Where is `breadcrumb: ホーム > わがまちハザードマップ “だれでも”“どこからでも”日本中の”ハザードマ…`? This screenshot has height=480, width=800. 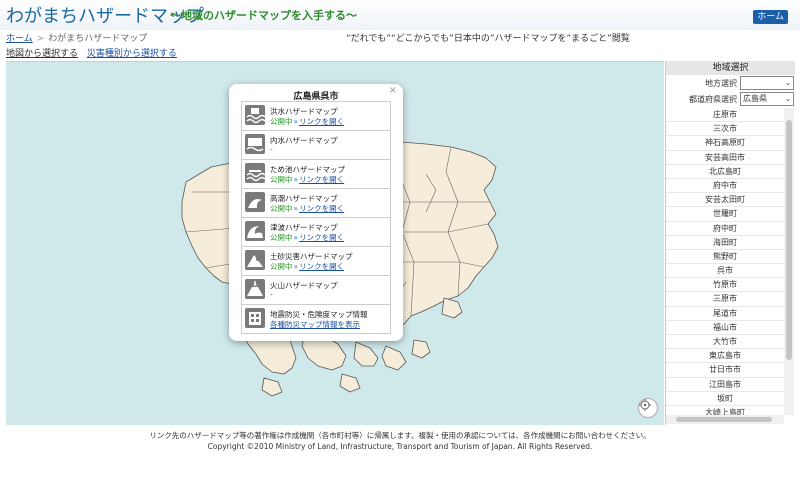 breadcrumb: ホーム > わがまちハザードマップ “だれでも”“どこからでも”日本中の”ハザードマ… is located at coordinates (400, 38).